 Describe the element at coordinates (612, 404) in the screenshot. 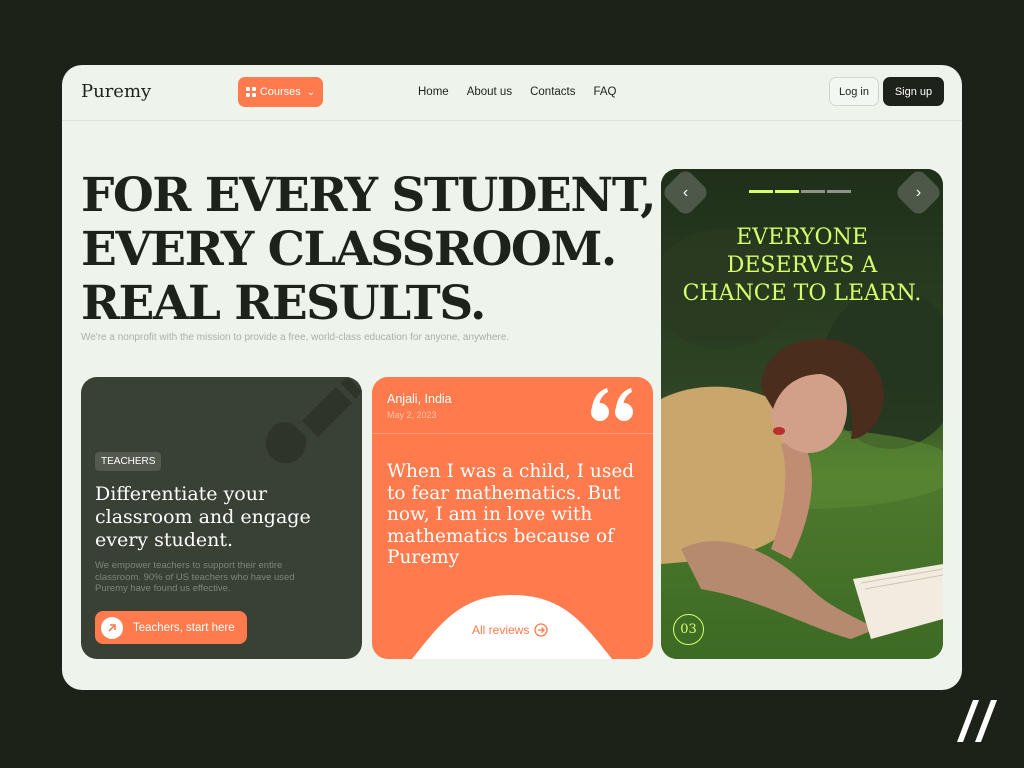

I see `quote-icon` at that location.